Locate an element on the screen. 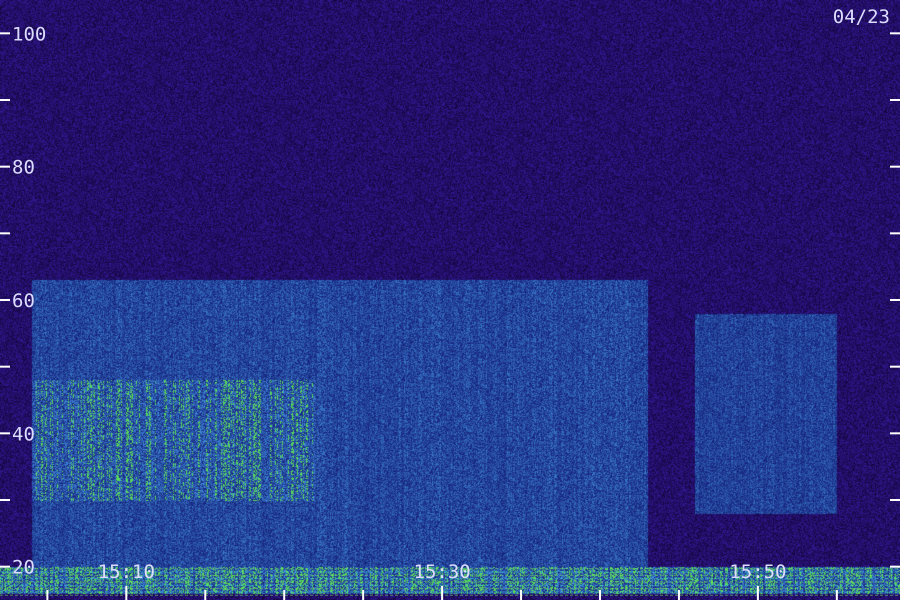 The image size is (900, 600). y-tick-label: 100 is located at coordinates (29, 34).